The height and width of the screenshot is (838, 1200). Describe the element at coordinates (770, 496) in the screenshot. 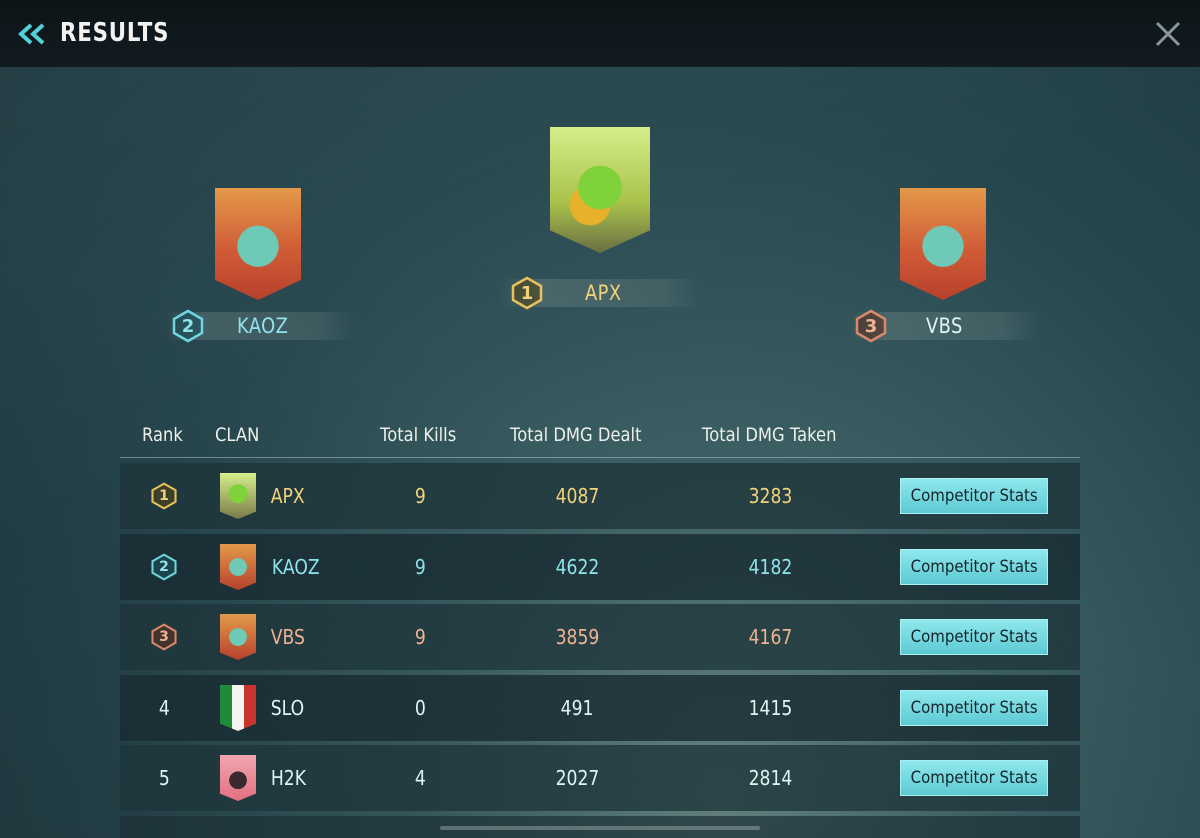

I see `total-dmg-taken: 3283` at that location.